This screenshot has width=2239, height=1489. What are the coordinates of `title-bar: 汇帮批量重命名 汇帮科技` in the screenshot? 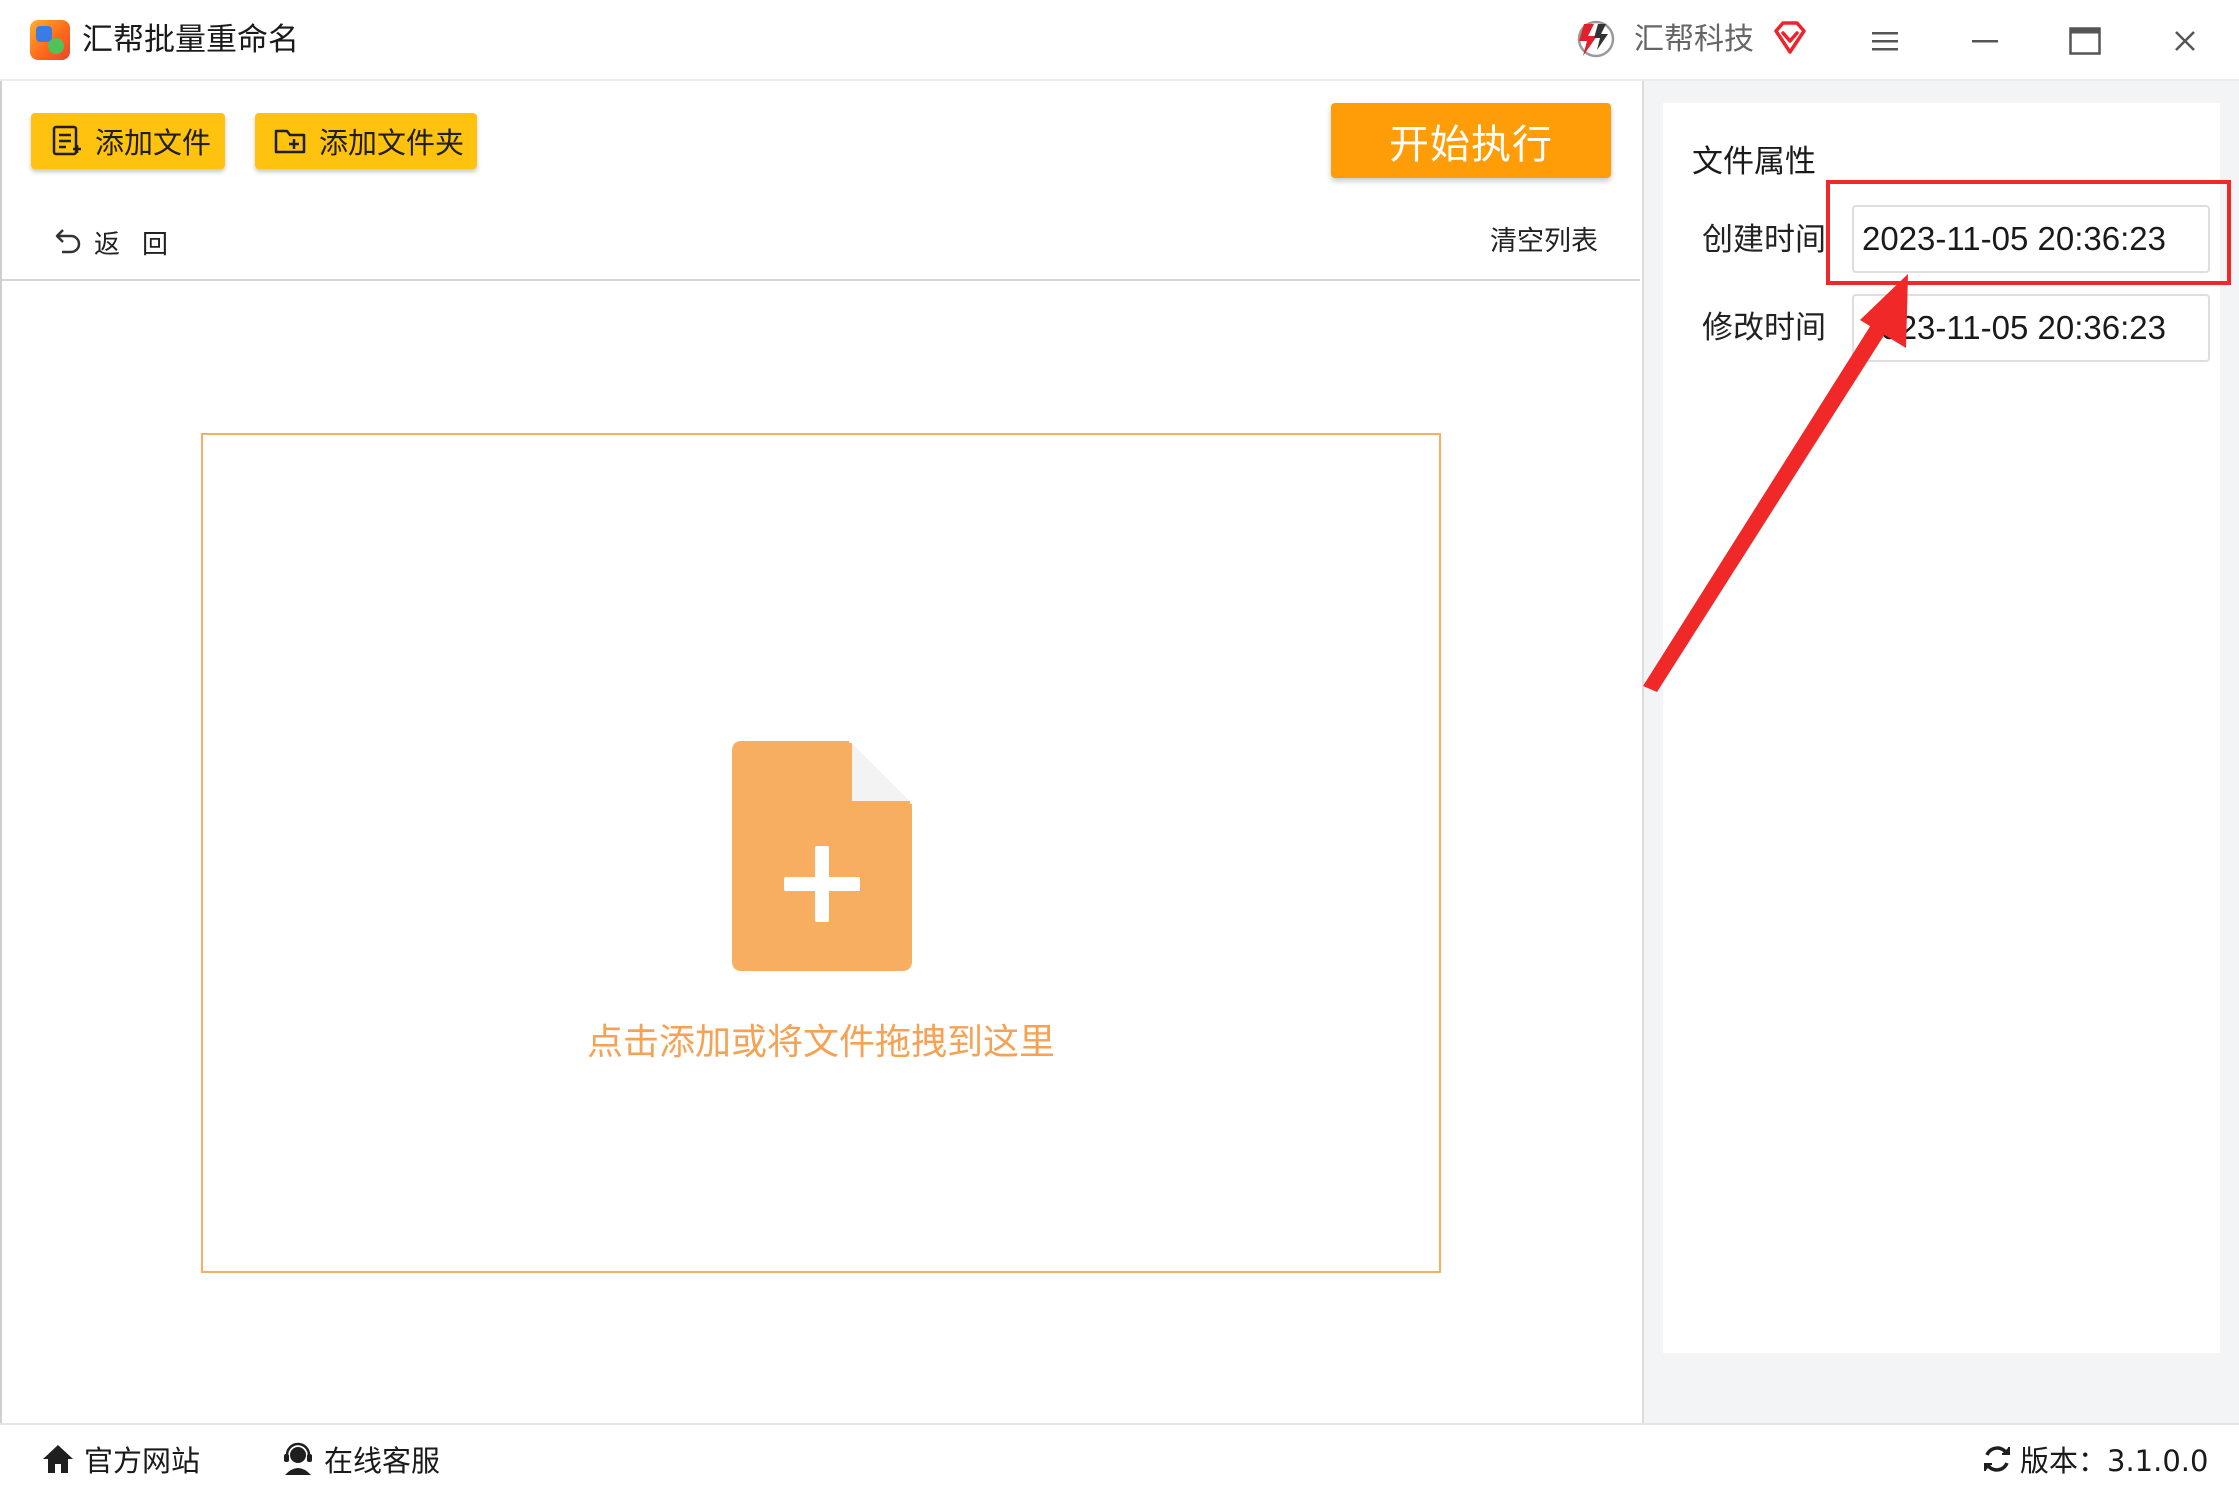 It's located at (1119, 40).